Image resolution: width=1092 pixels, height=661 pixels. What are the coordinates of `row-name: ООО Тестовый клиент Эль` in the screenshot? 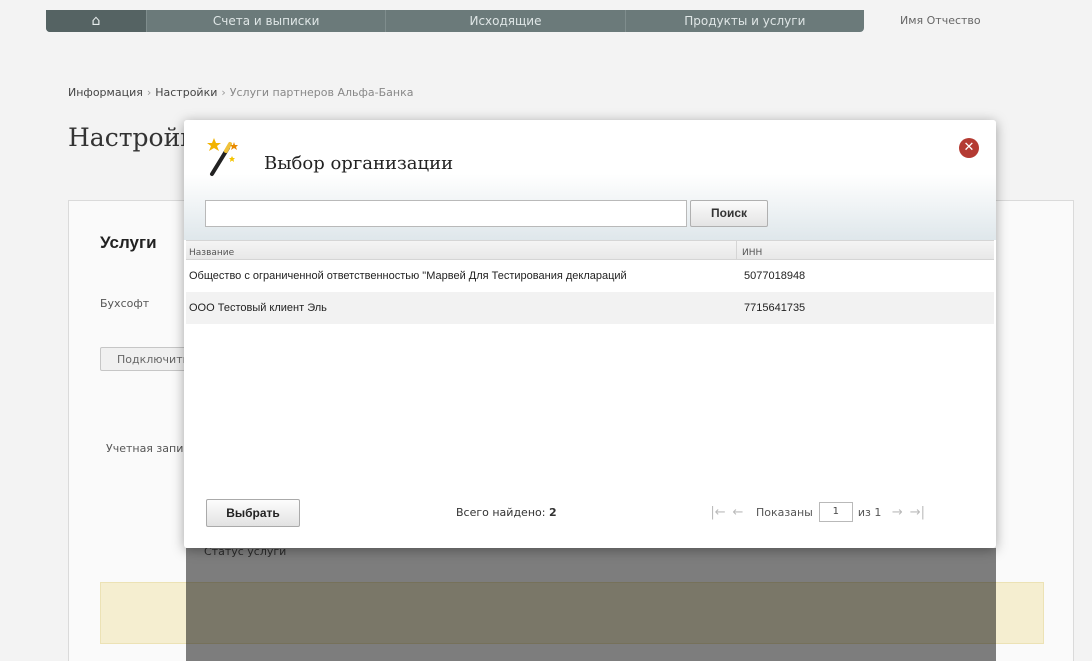 It's located at (258, 308).